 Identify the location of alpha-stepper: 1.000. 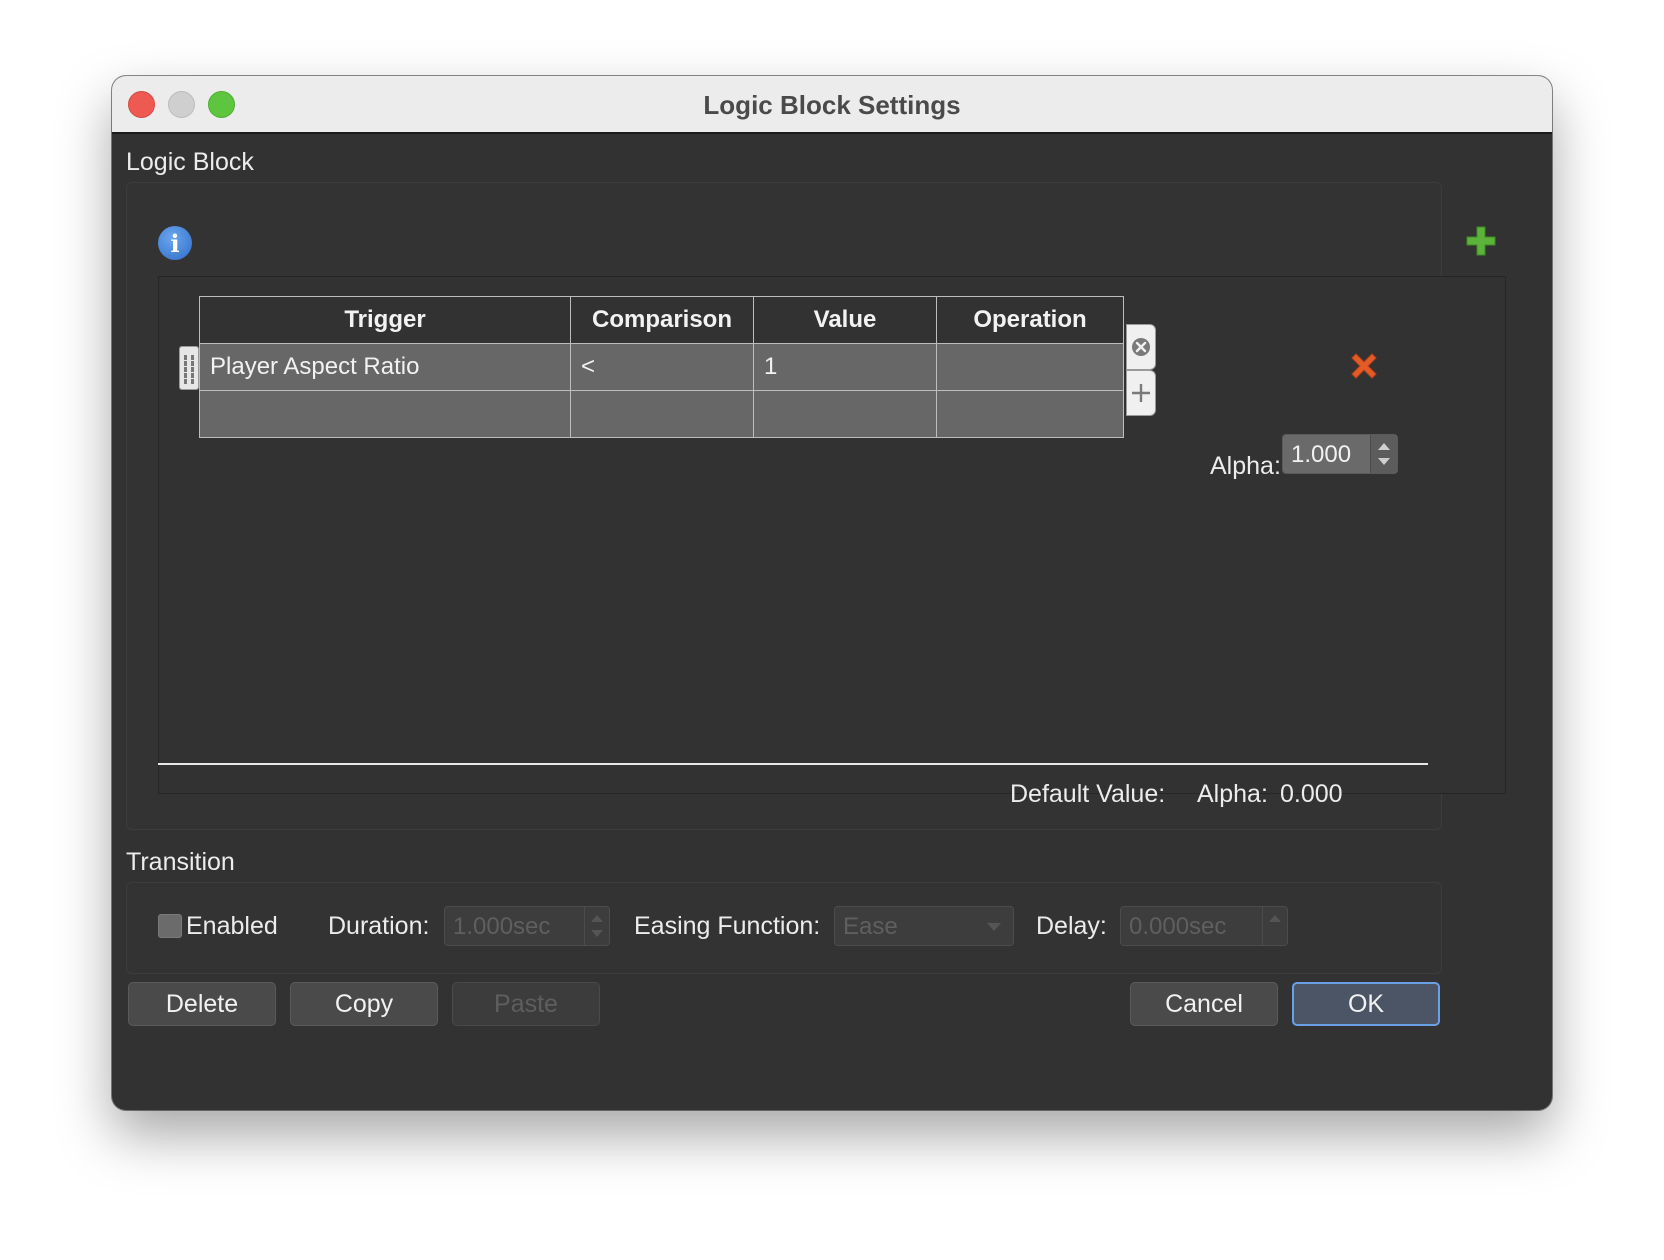
(1340, 454).